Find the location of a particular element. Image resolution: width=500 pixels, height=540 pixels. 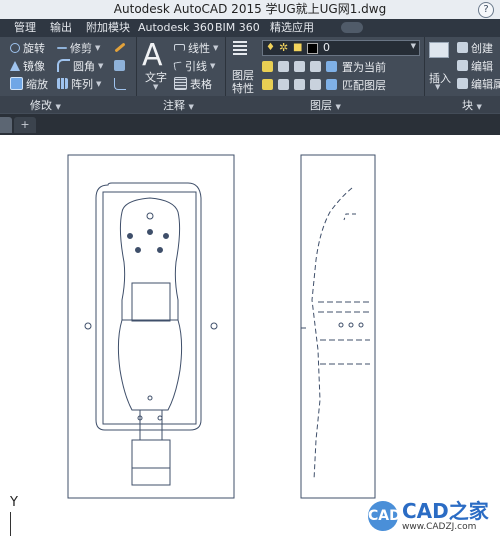

rotate-button: 旋转 is located at coordinates (27, 47).